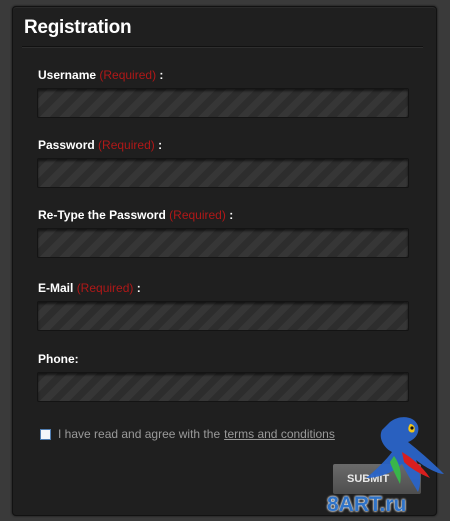 This screenshot has height=521, width=450. Describe the element at coordinates (102, 215) in the screenshot. I see `retype-password-label-text: Re-Type the Password` at that location.